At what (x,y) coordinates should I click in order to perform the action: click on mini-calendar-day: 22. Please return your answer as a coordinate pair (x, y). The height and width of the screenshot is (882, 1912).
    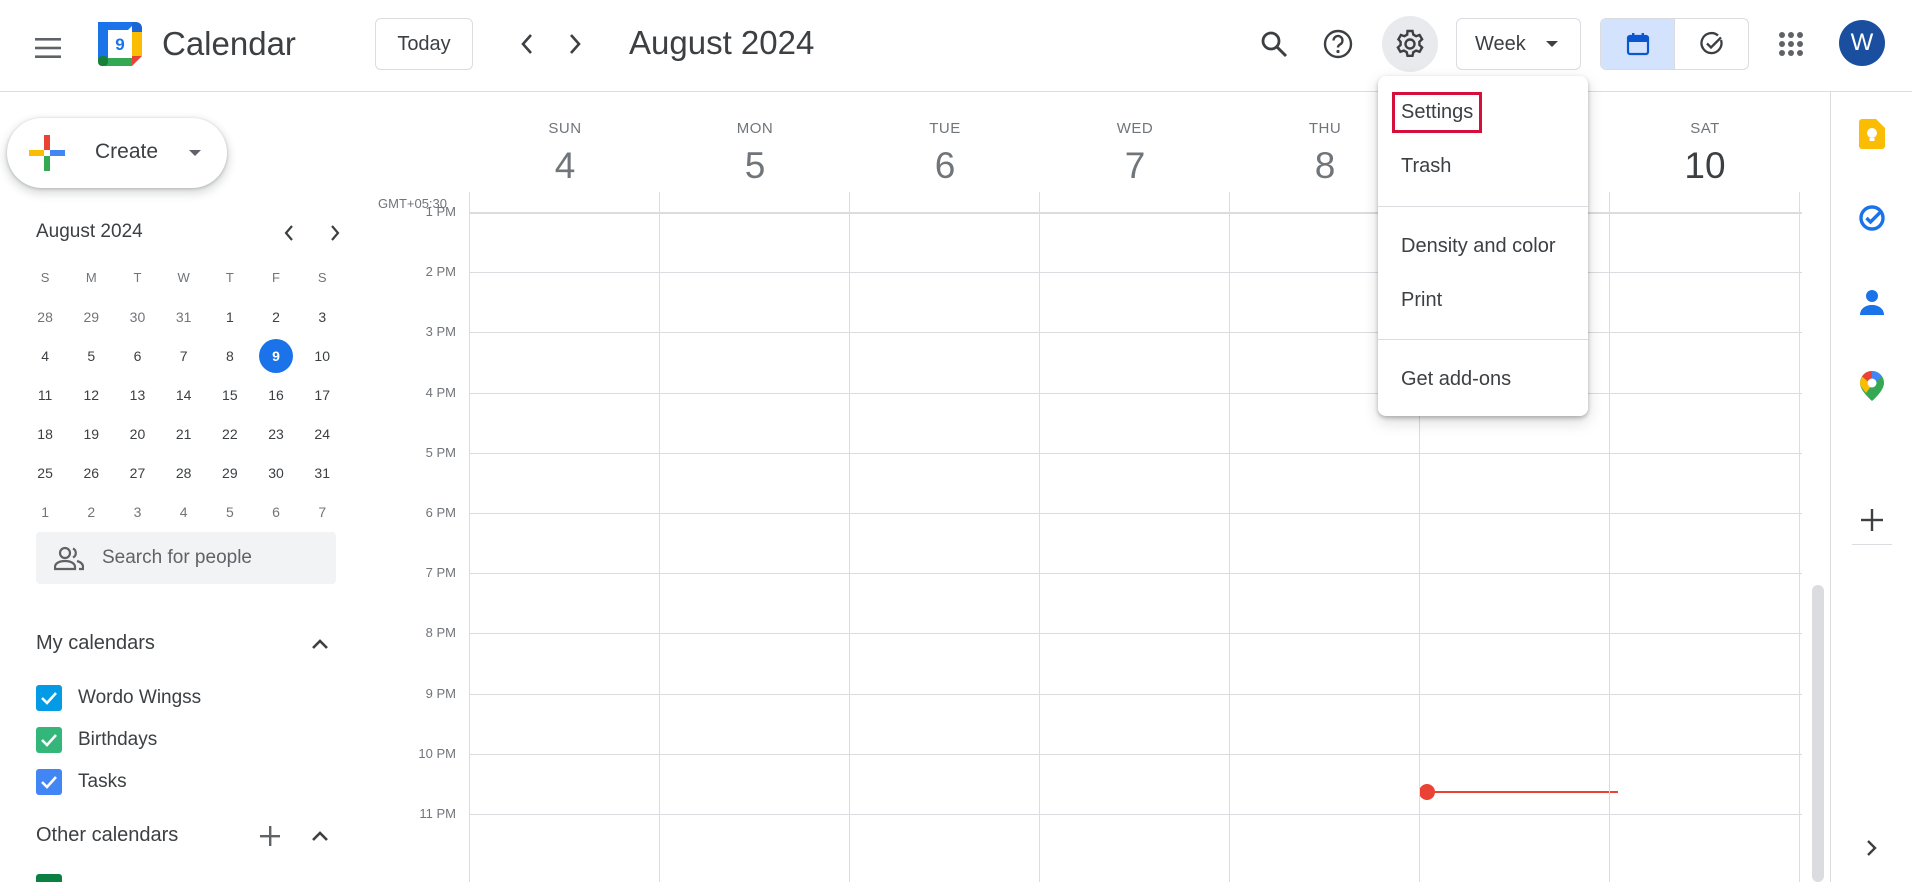
    Looking at the image, I should click on (230, 433).